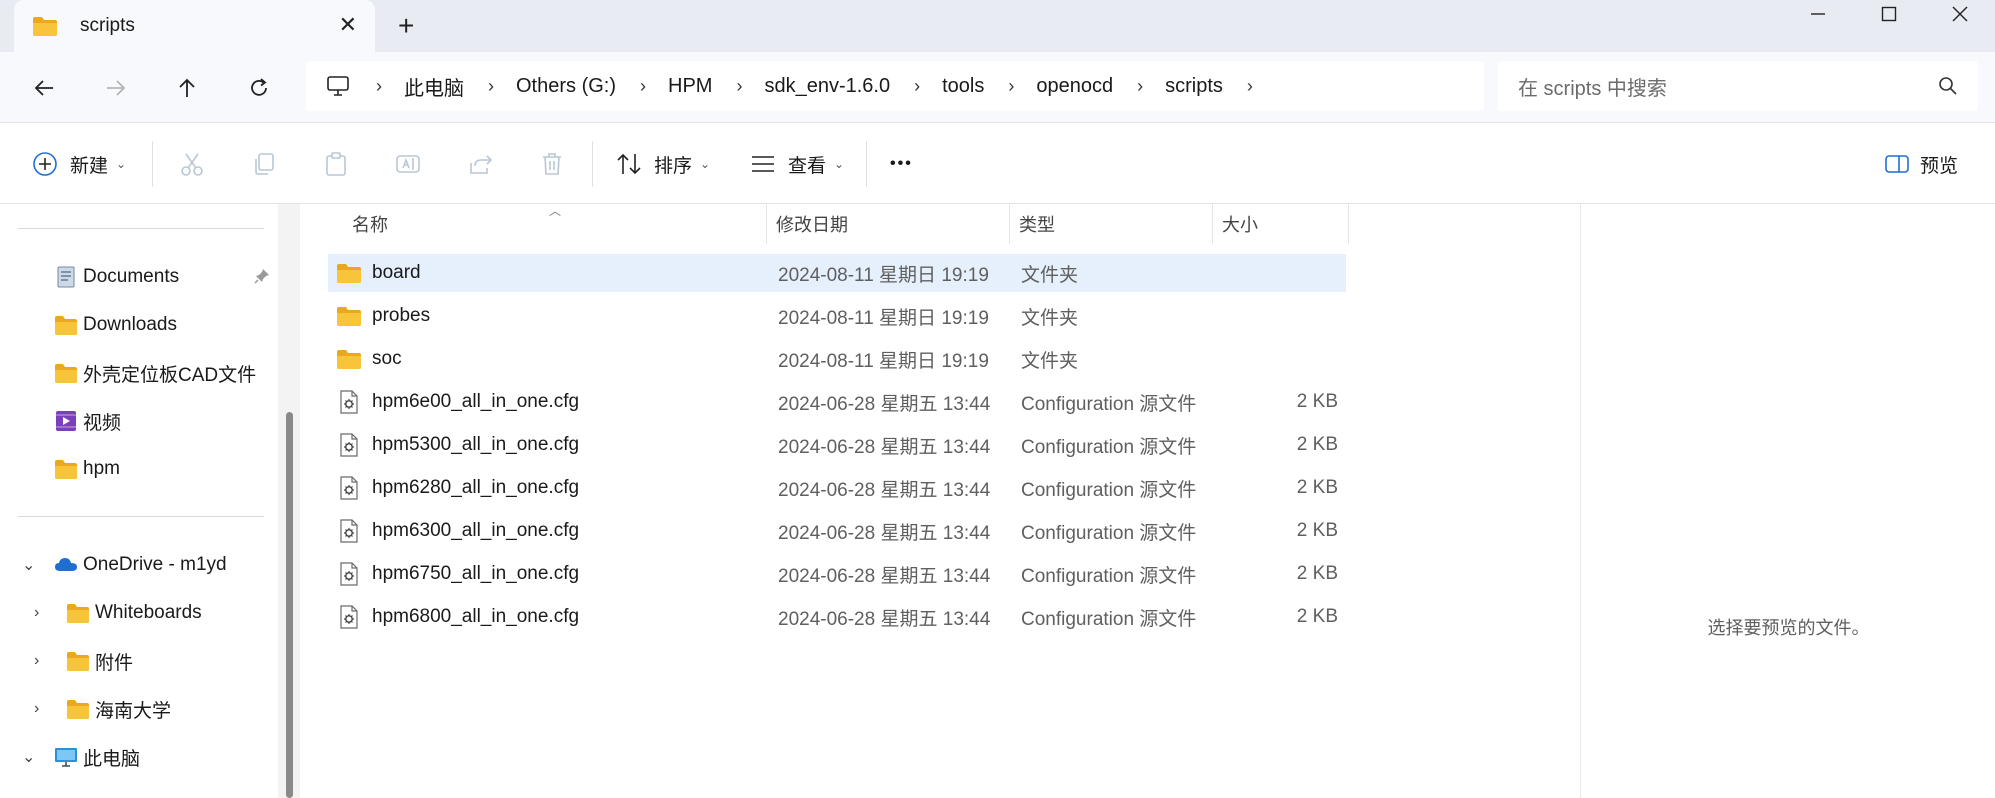 Image resolution: width=1995 pixels, height=798 pixels. What do you see at coordinates (116, 88) in the screenshot?
I see `forward-button` at bounding box center [116, 88].